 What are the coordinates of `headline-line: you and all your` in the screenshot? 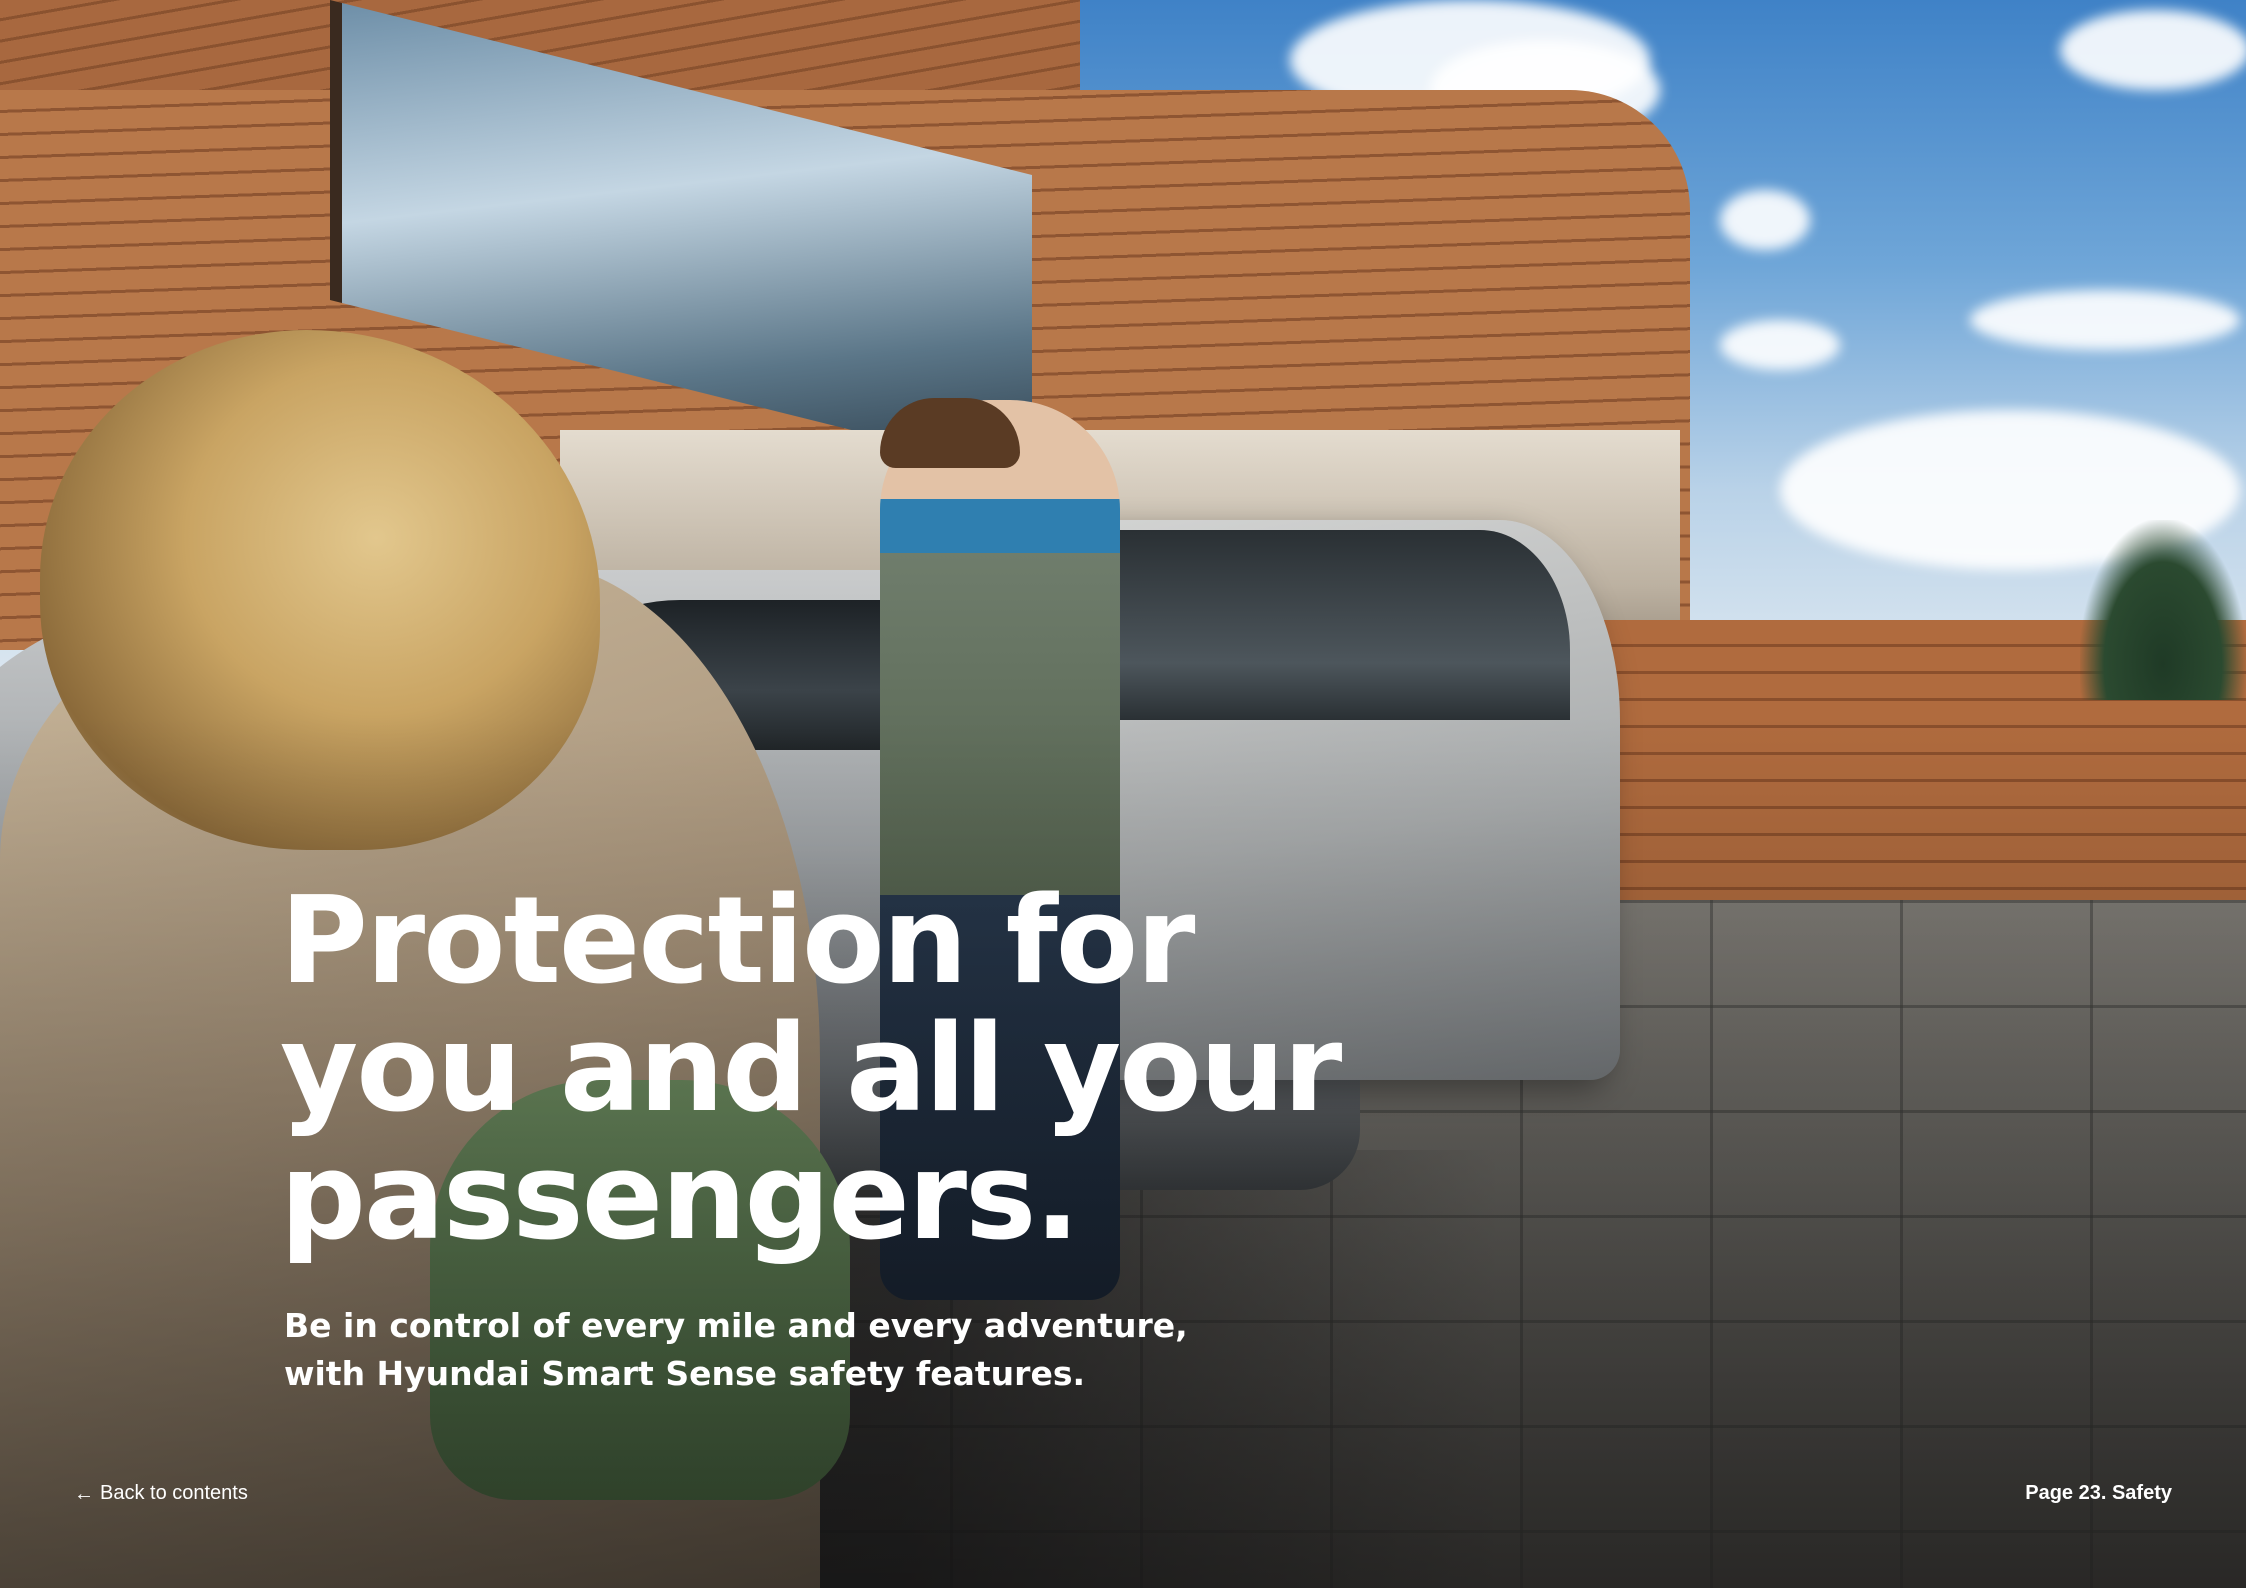 It's located at (811, 1069).